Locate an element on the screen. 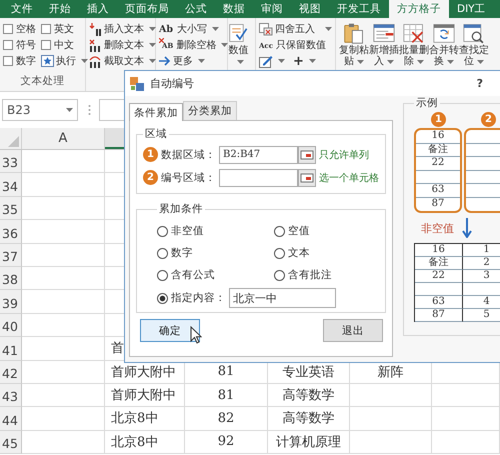  field-label: 数据区域： is located at coordinates (188, 155).